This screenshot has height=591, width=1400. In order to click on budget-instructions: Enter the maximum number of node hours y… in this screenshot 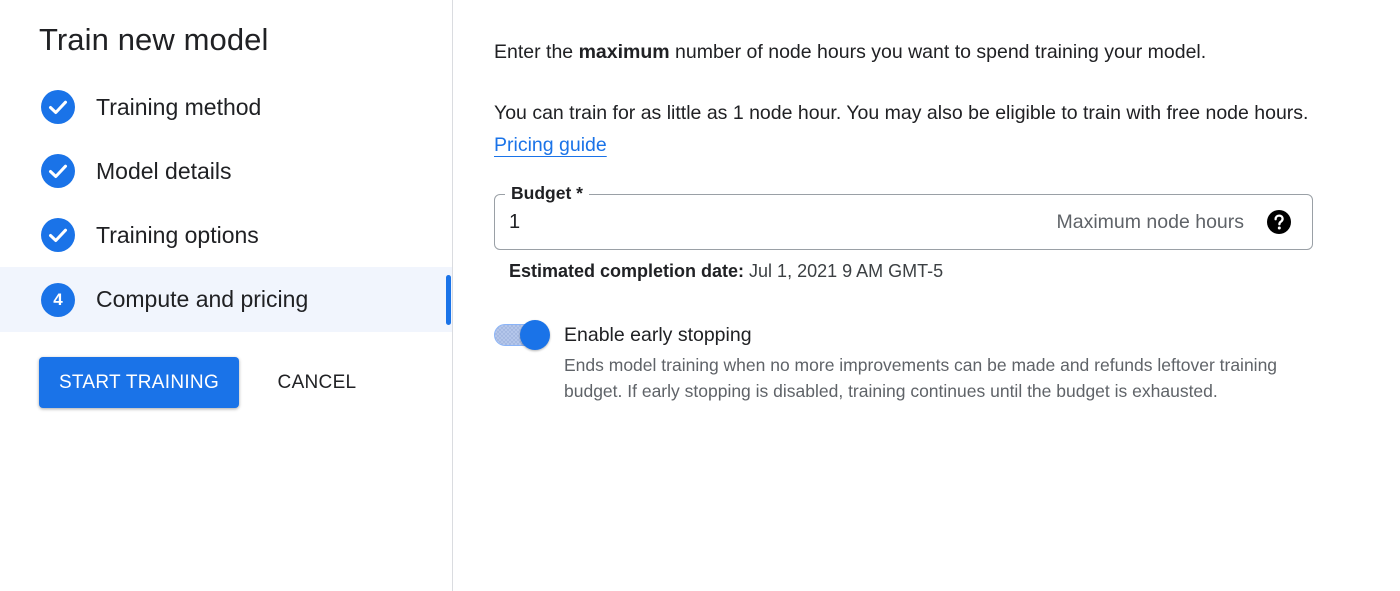, I will do `click(850, 52)`.